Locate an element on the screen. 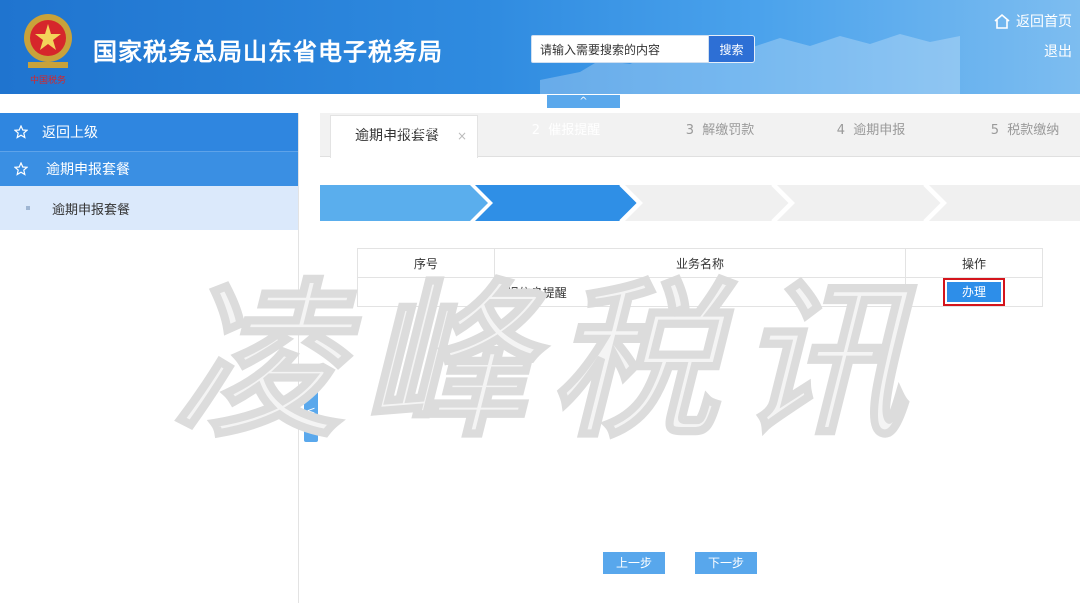  cell-name: 催报信息提醒 is located at coordinates (700, 292).